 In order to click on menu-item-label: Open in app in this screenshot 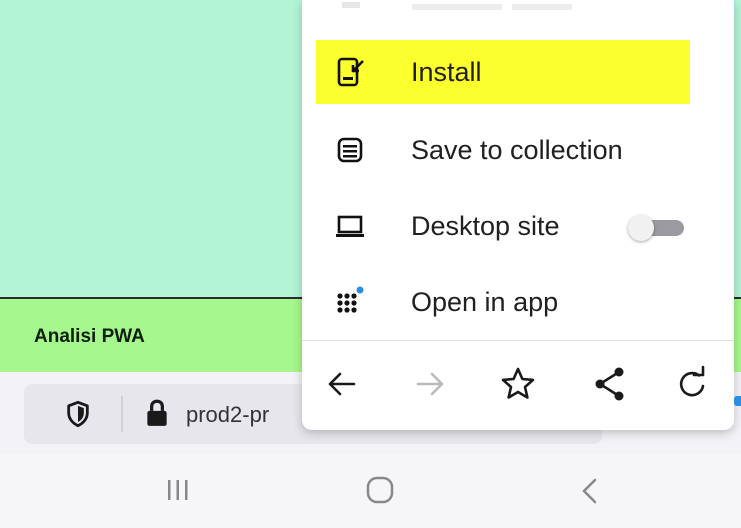, I will do `click(485, 302)`.